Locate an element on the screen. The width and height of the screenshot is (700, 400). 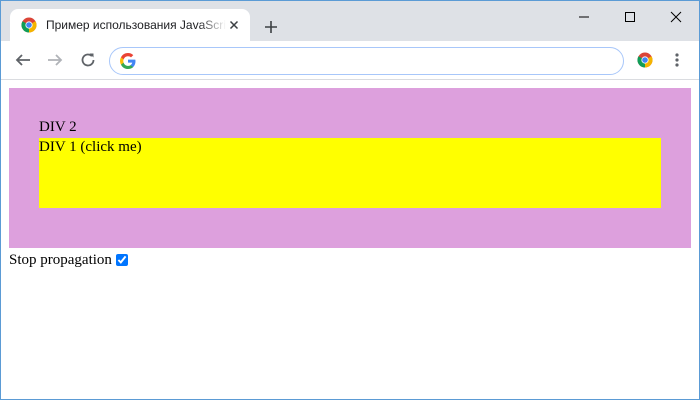
div2-label: DIV 2 is located at coordinates (58, 127).